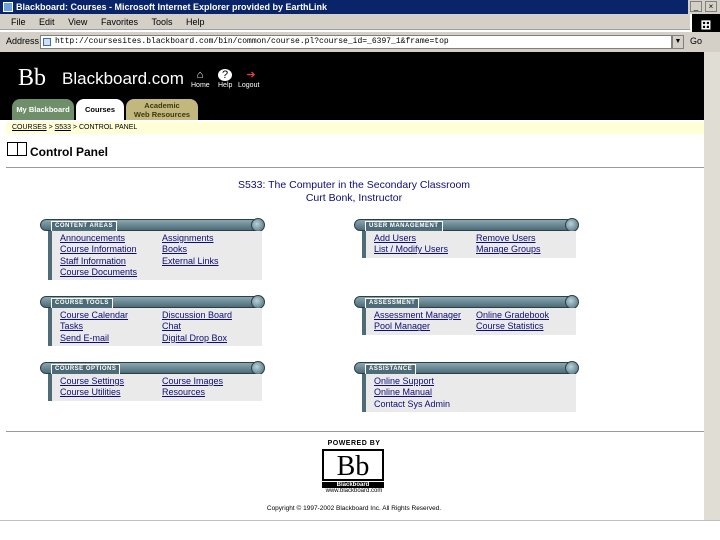 Image resolution: width=720 pixels, height=540 pixels. I want to click on menu-help: Help, so click(195, 22).